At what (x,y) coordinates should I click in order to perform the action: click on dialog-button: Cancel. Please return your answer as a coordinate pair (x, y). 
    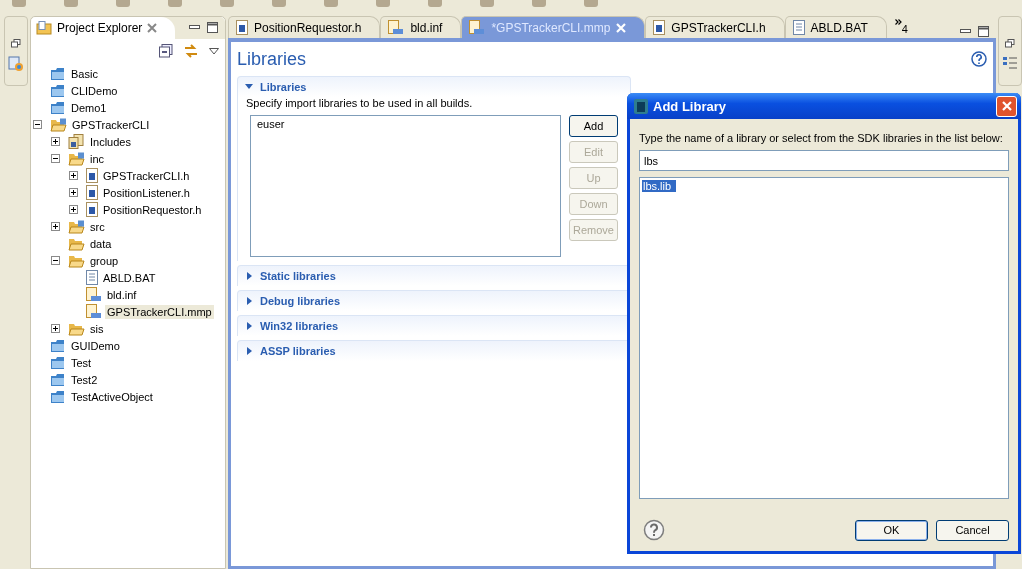
    Looking at the image, I should click on (972, 530).